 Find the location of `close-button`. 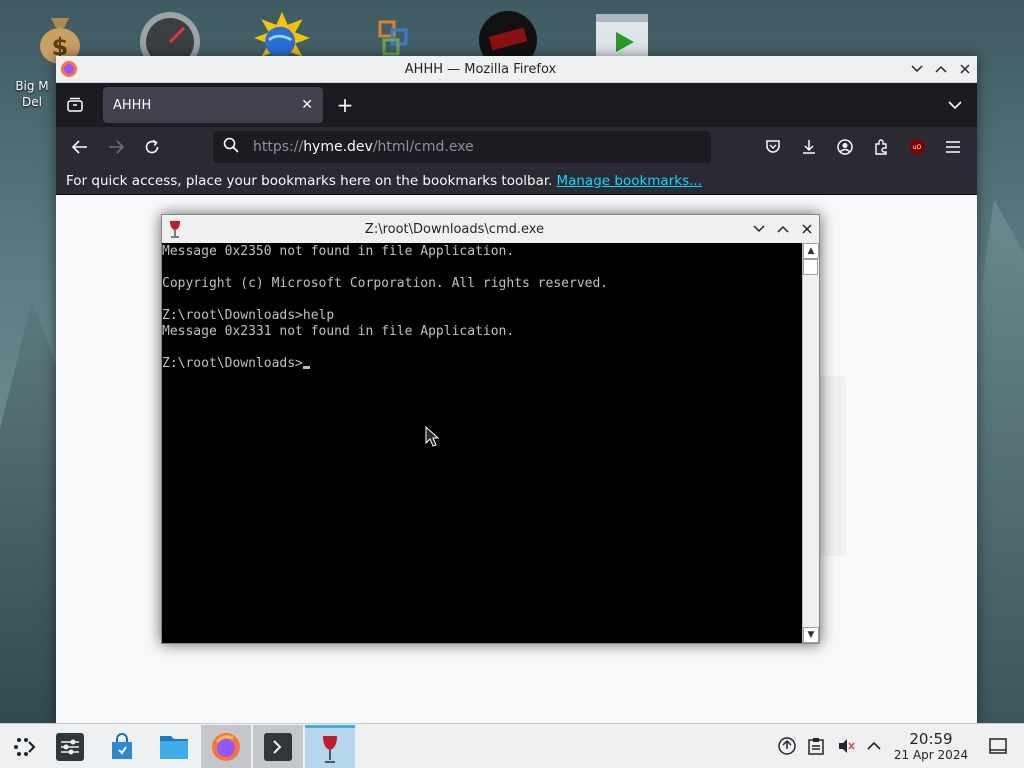

close-button is located at coordinates (965, 69).